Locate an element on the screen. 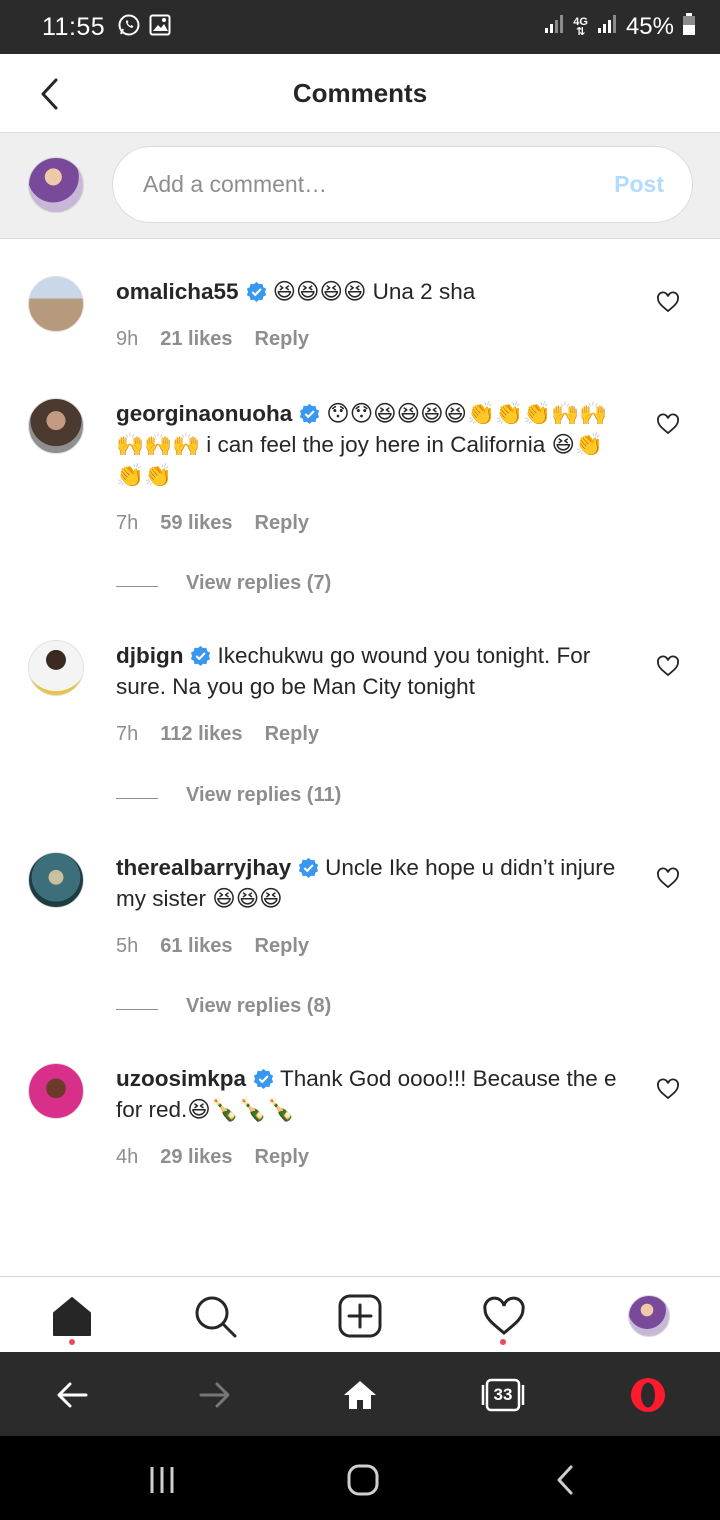 The width and height of the screenshot is (720, 1520). comment-meta: 4h 29 likes Reply is located at coordinates (373, 1157).